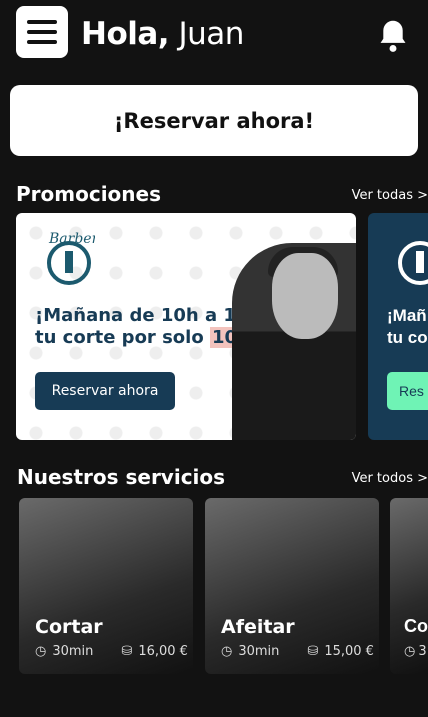 The height and width of the screenshot is (717, 428). Describe the element at coordinates (42, 32) in the screenshot. I see `menu-button` at that location.